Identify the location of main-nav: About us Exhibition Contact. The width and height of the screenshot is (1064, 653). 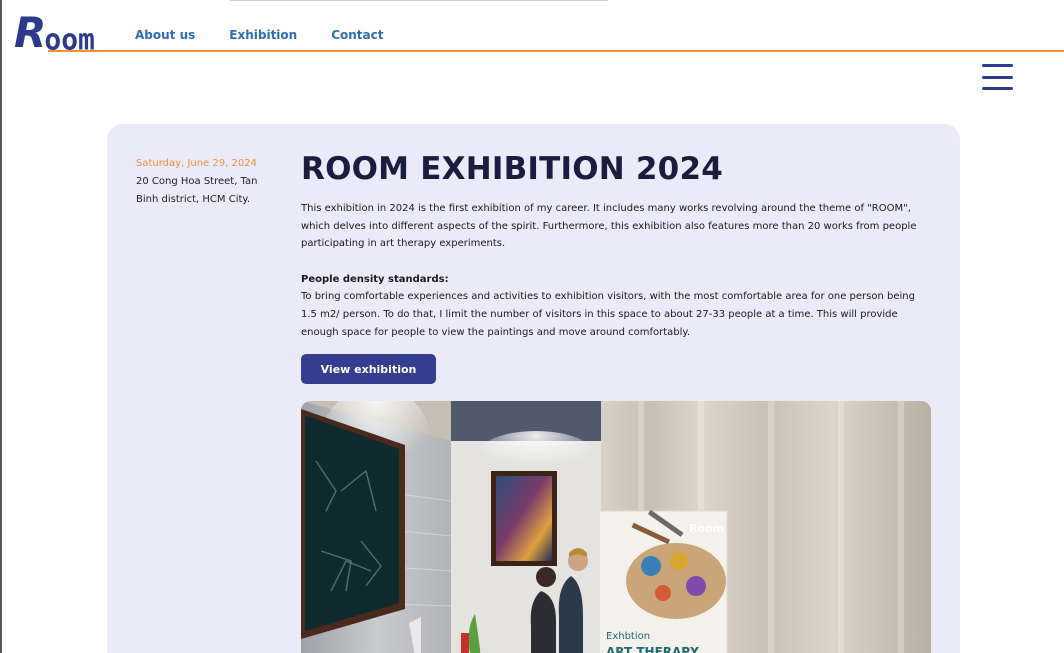
(259, 35).